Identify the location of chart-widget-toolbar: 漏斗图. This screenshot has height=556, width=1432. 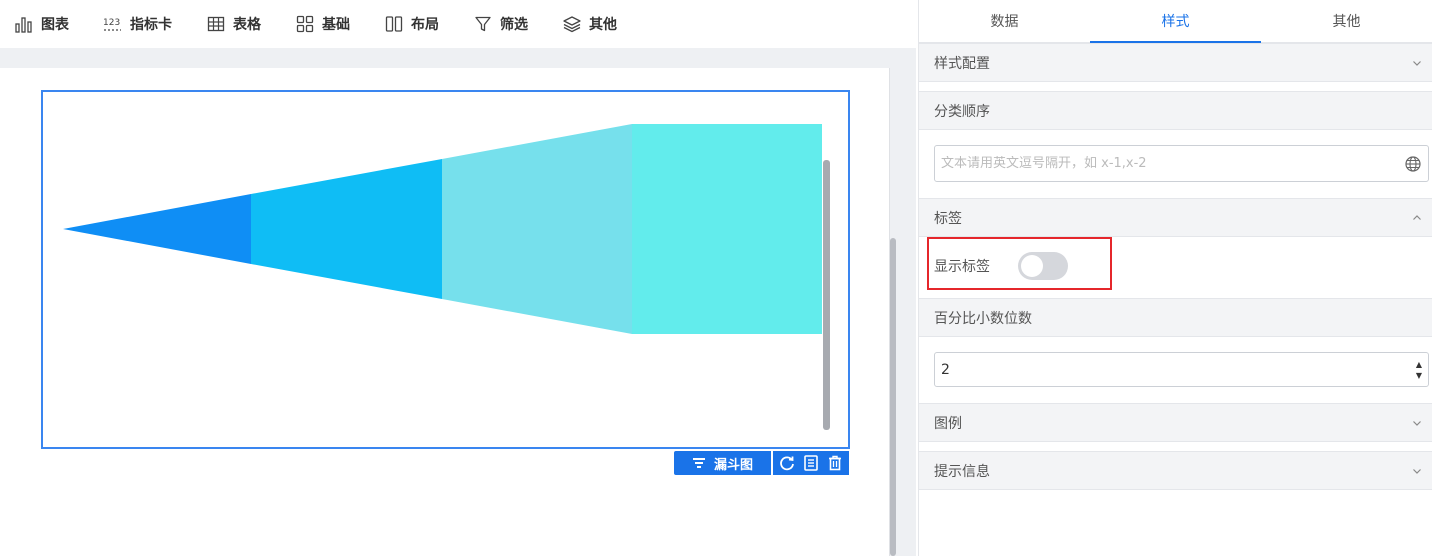
(761, 463).